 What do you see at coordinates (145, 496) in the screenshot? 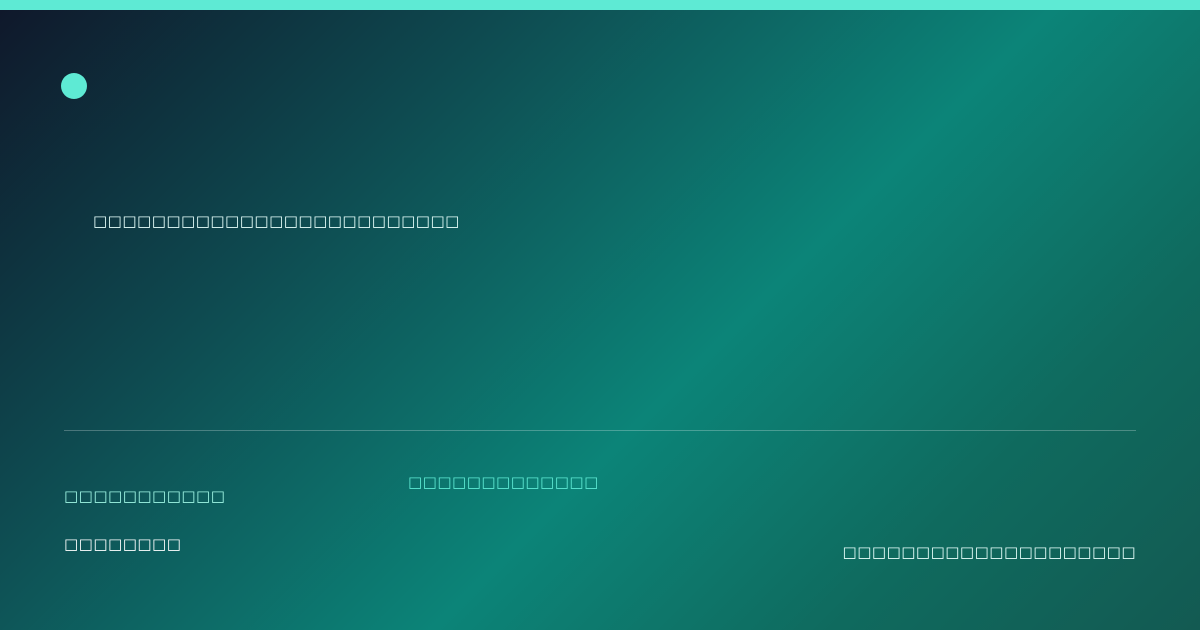
I see `footer-label: □□□□□□□□□□□` at bounding box center [145, 496].